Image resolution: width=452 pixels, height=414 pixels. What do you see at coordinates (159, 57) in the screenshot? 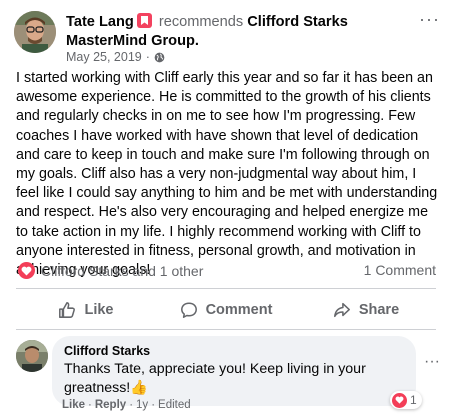
I see `globe-icon` at bounding box center [159, 57].